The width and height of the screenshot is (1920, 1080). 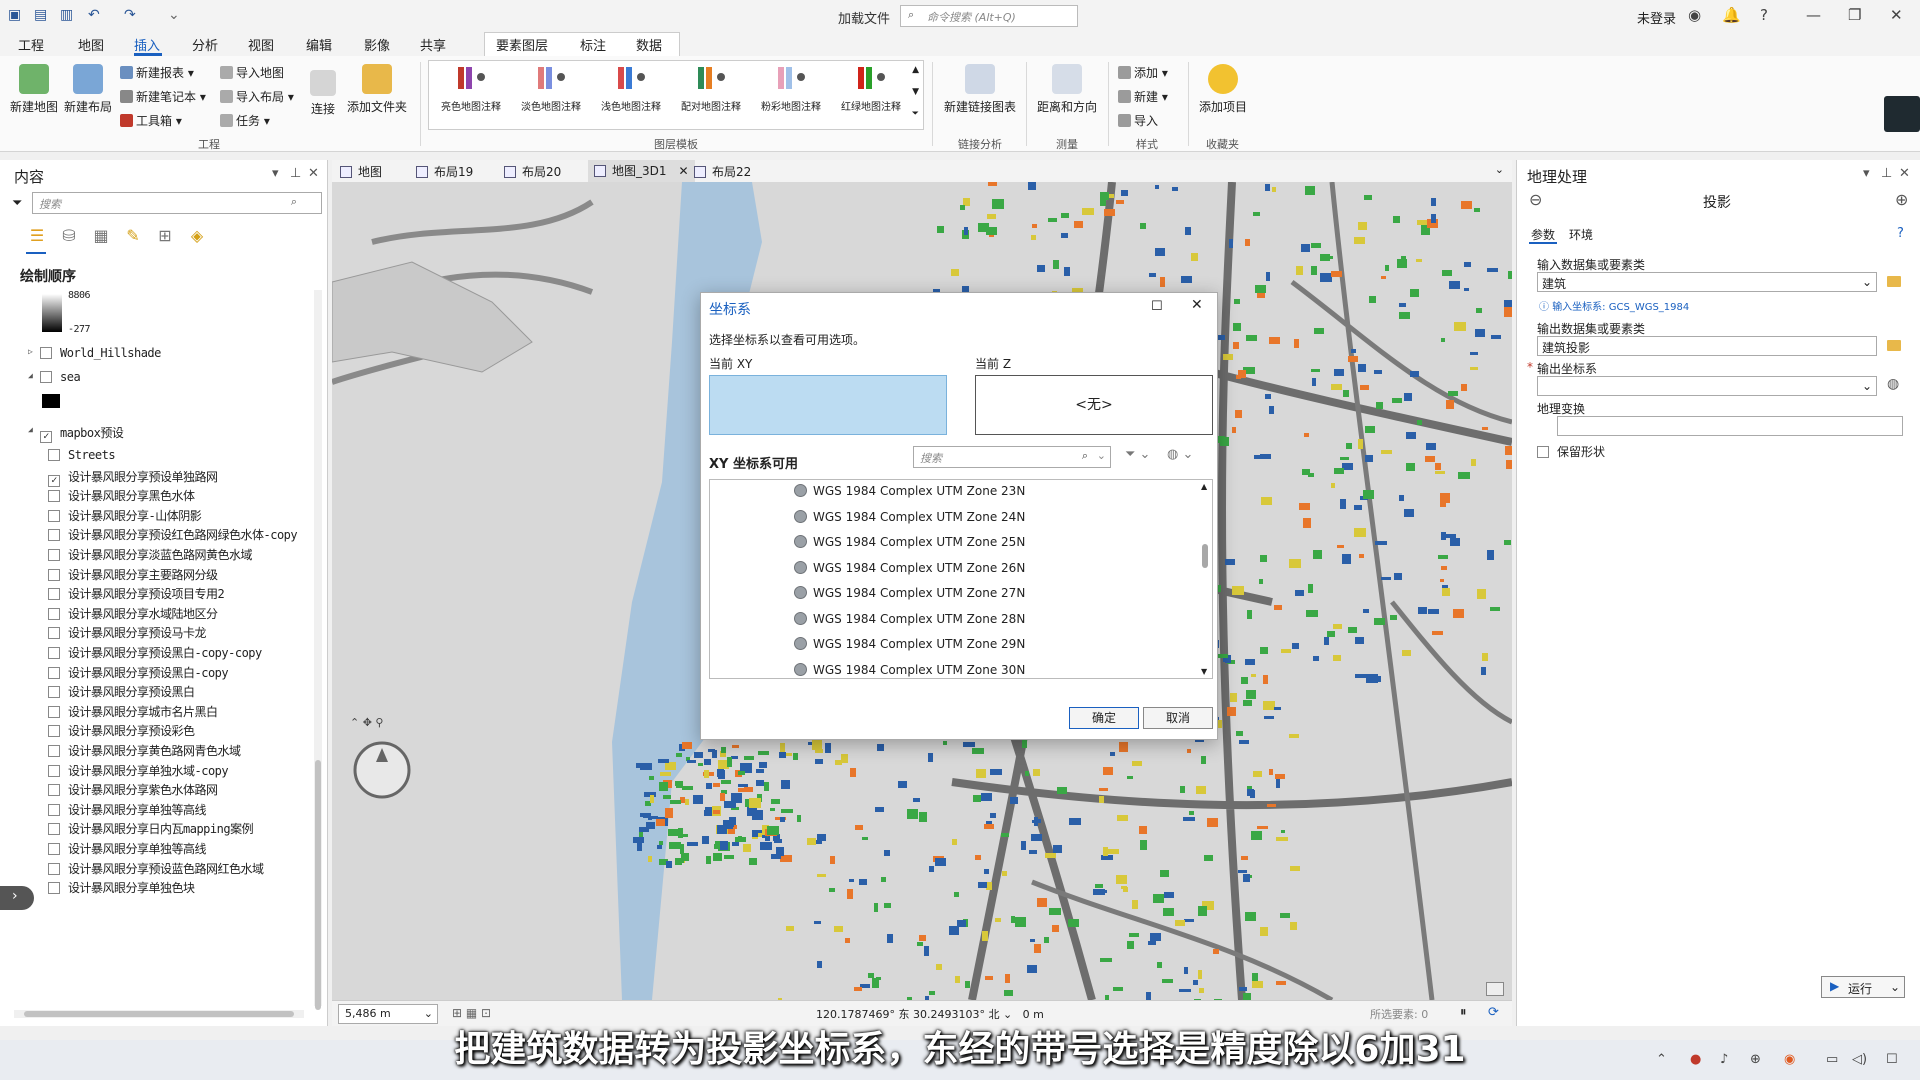 What do you see at coordinates (1581, 234) in the screenshot?
I see `tab-environments: 环境` at bounding box center [1581, 234].